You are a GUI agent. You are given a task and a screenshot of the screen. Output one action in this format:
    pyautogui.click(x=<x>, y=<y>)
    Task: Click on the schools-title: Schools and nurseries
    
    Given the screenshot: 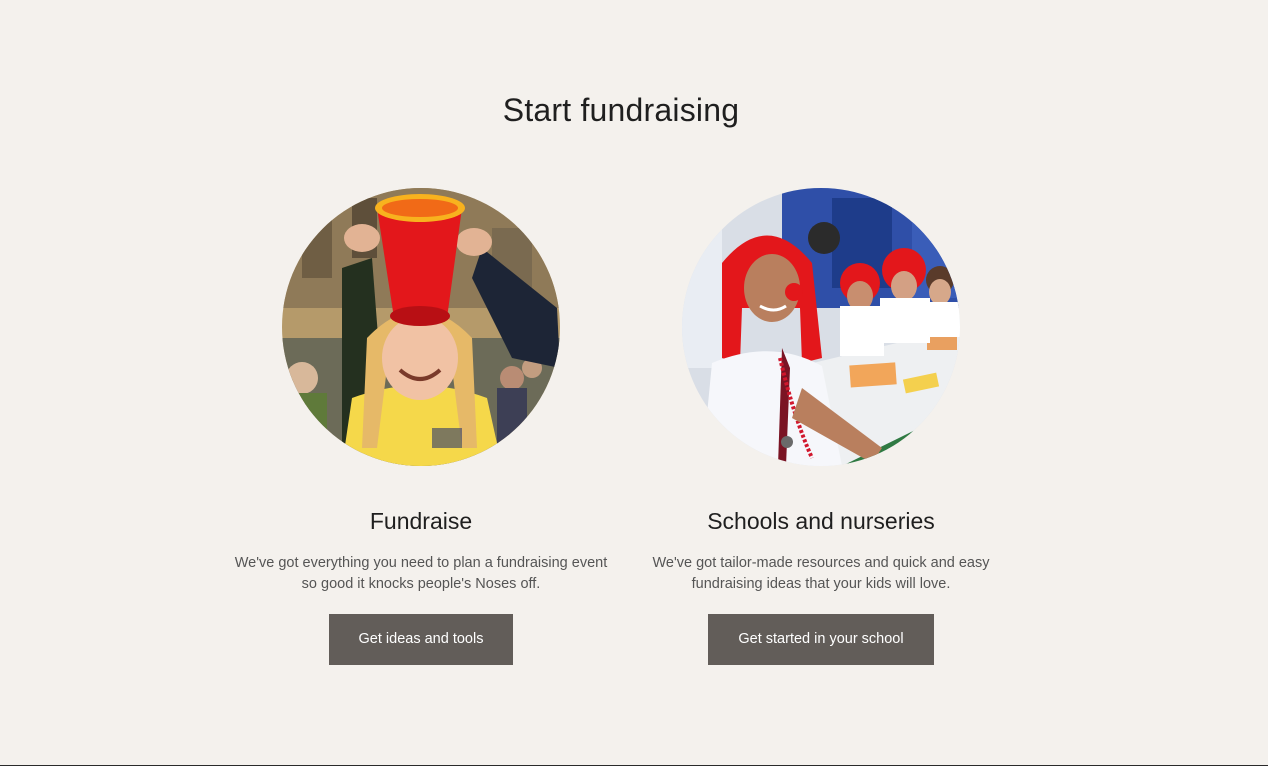 What is the action you would take?
    pyautogui.click(x=821, y=521)
    